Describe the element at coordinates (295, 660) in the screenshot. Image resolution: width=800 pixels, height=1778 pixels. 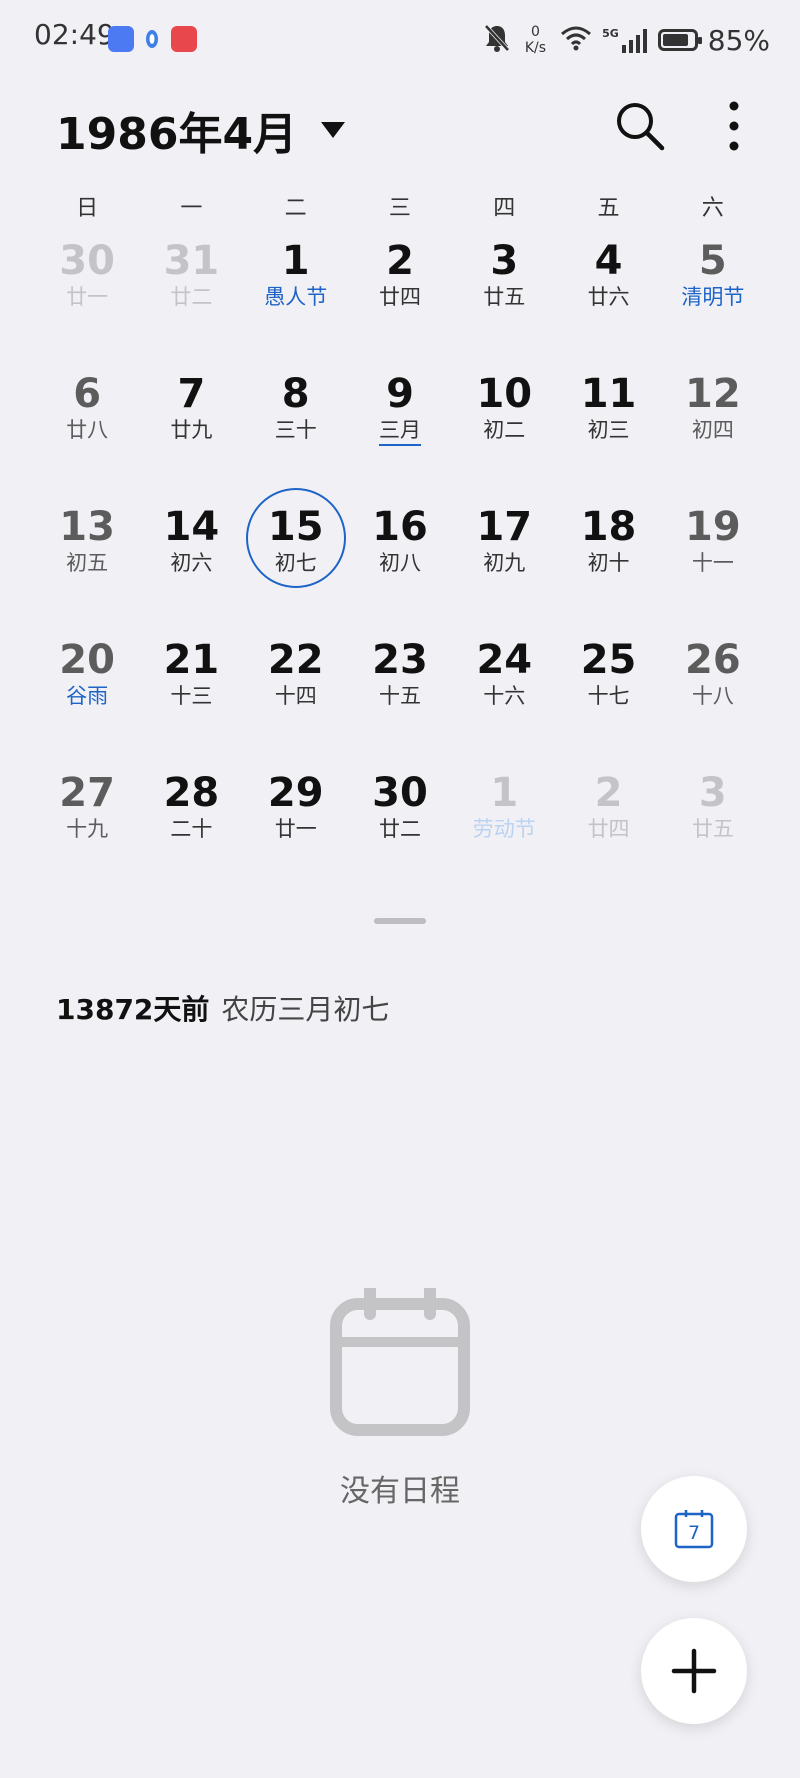
I see `day-number: 22` at that location.